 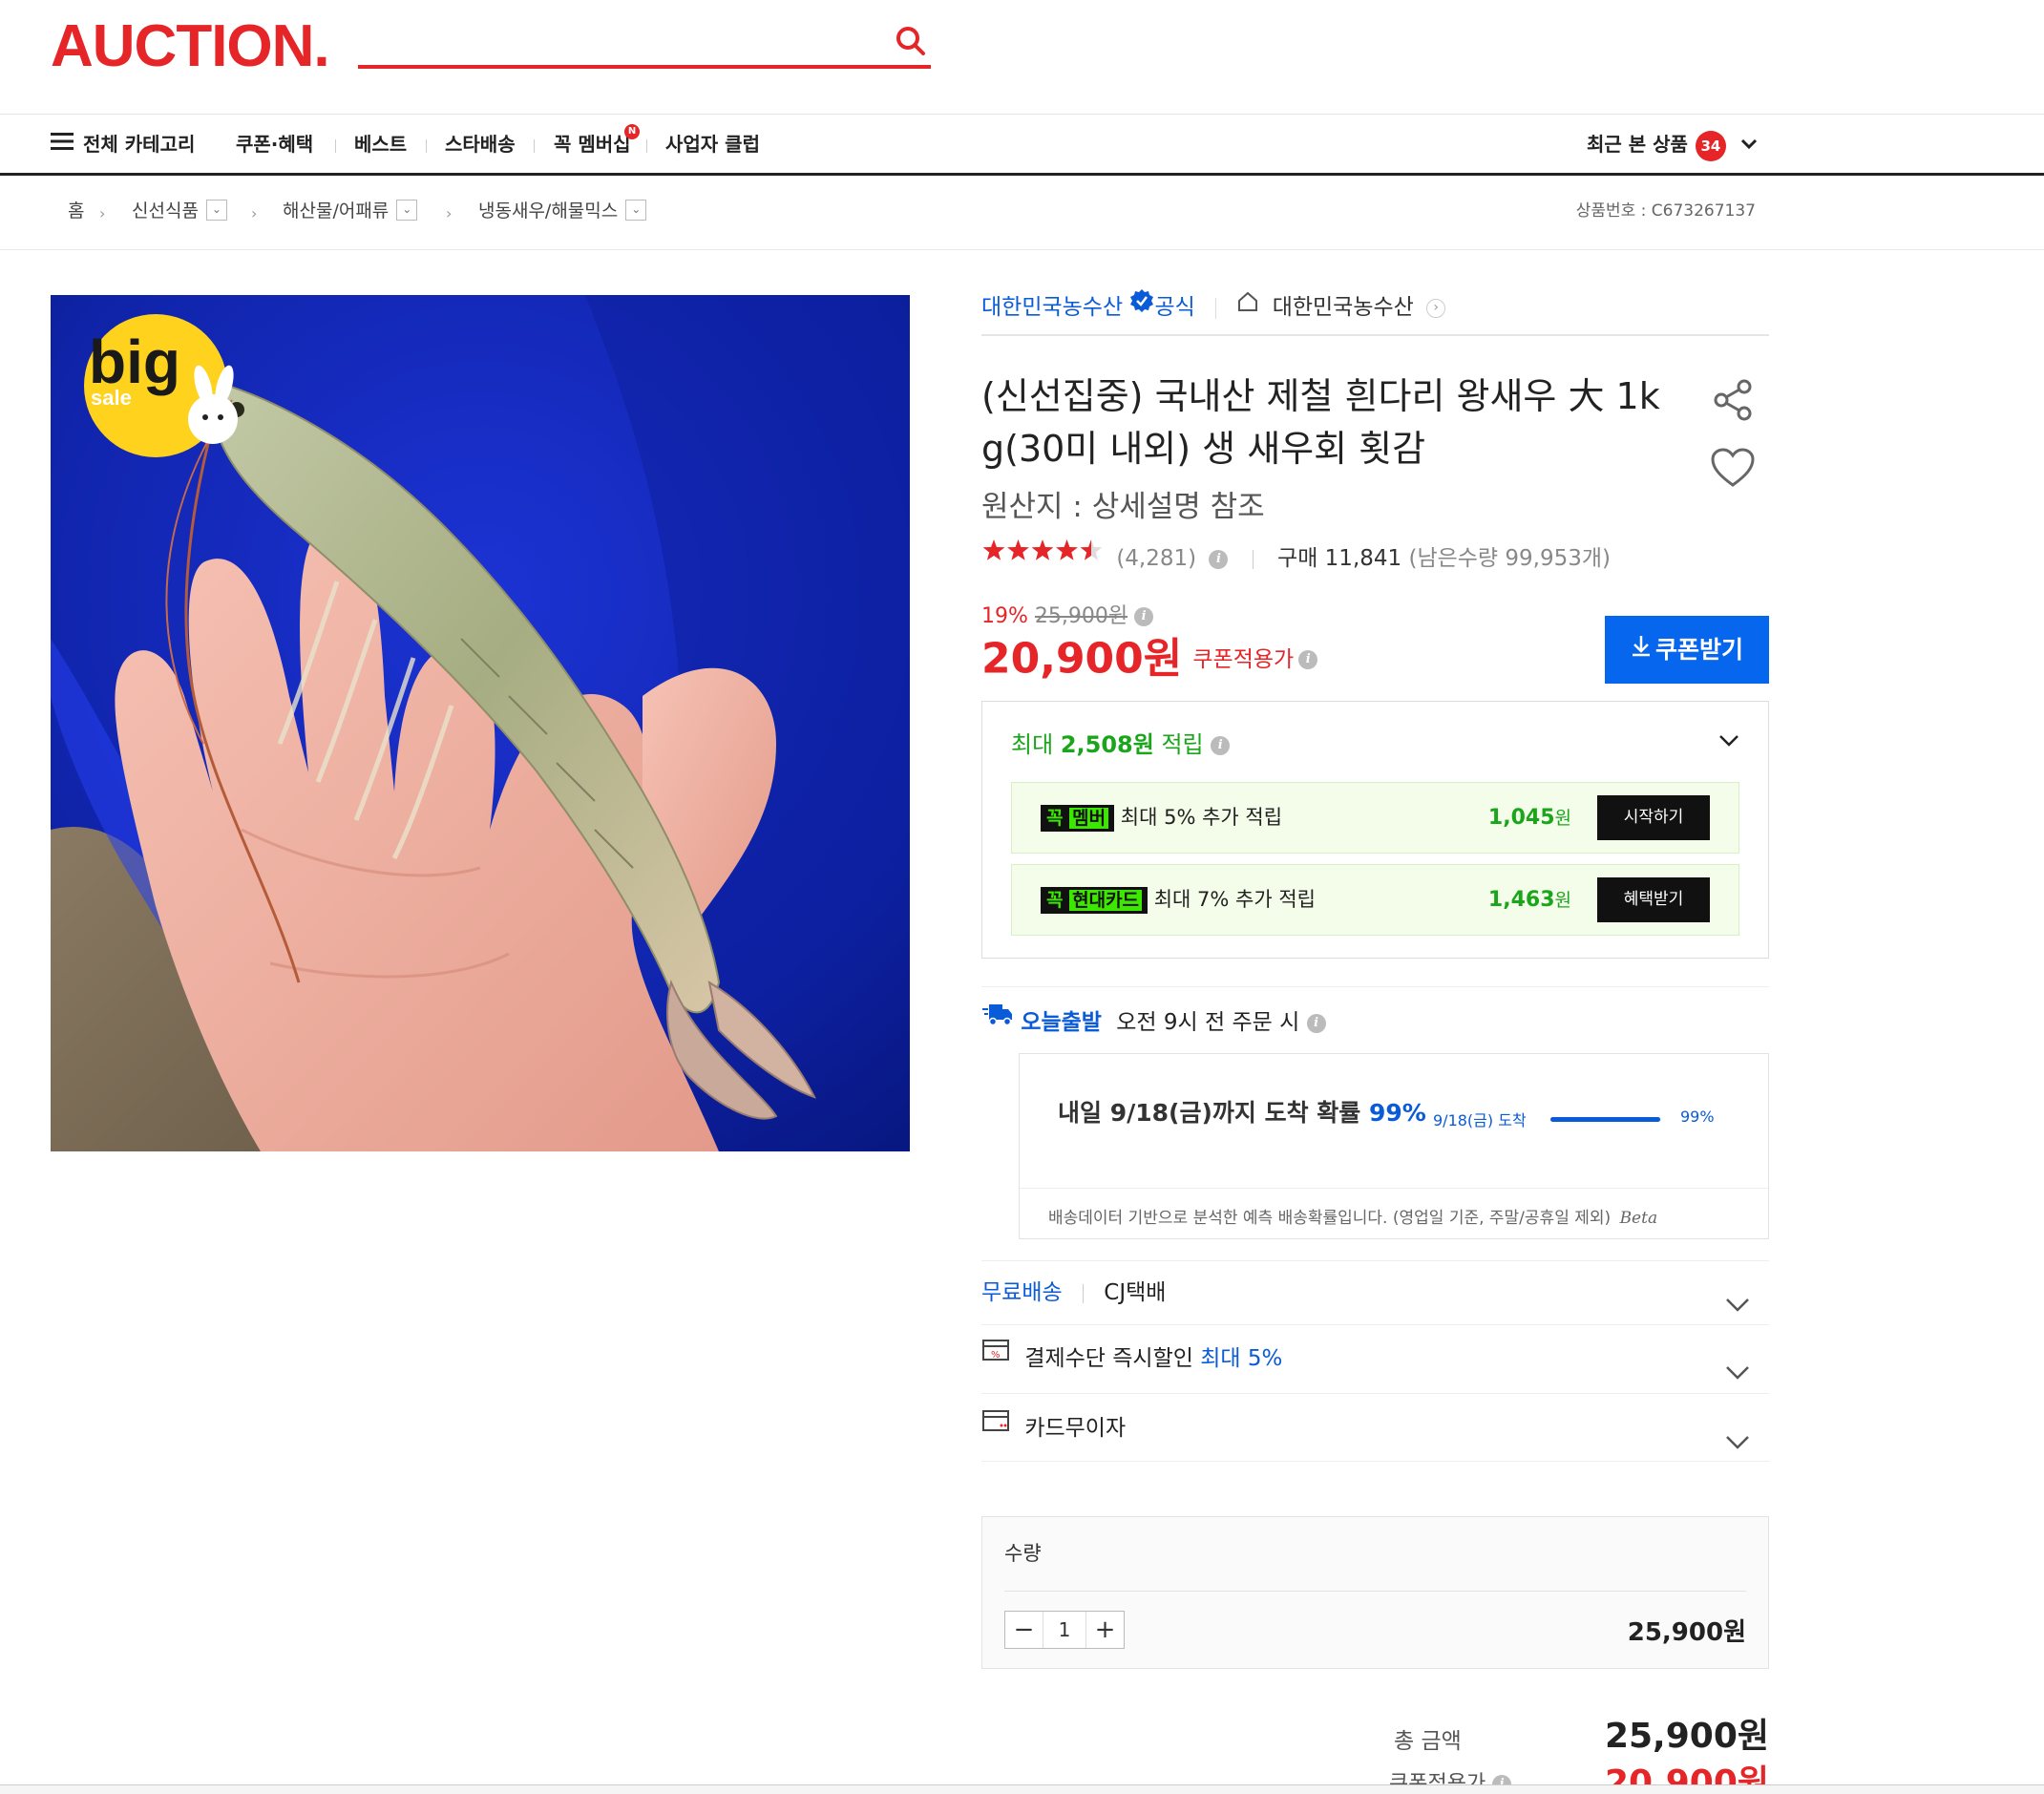 What do you see at coordinates (1733, 402) in the screenshot?
I see `share-icon` at bounding box center [1733, 402].